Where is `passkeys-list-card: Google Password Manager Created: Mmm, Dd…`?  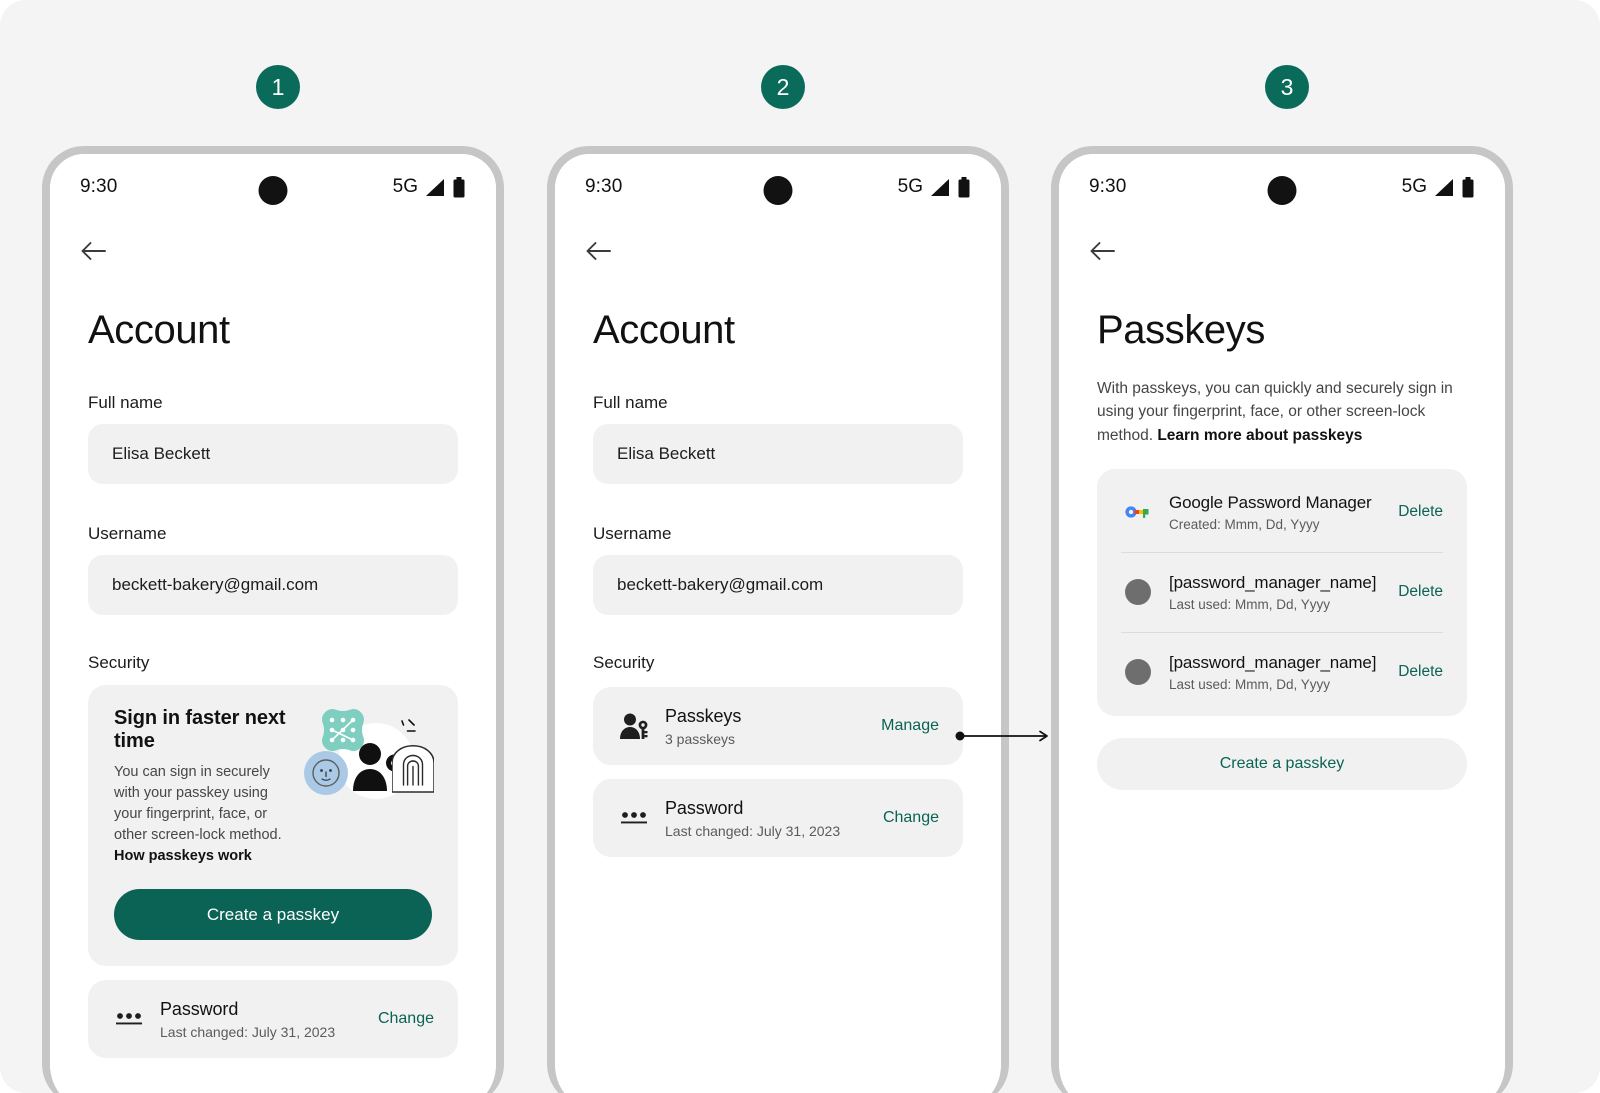 passkeys-list-card: Google Password Manager Created: Mmm, Dd… is located at coordinates (1282, 592).